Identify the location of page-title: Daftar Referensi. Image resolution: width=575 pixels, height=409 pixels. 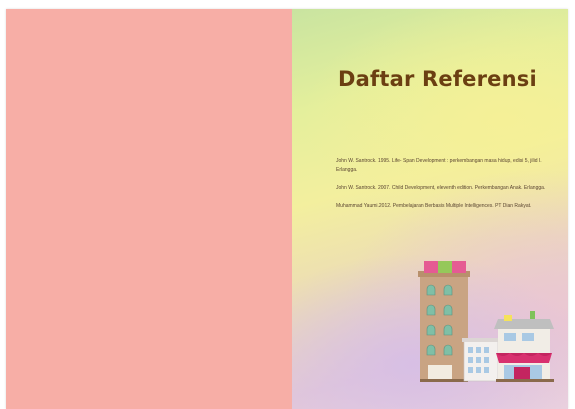
(437, 79).